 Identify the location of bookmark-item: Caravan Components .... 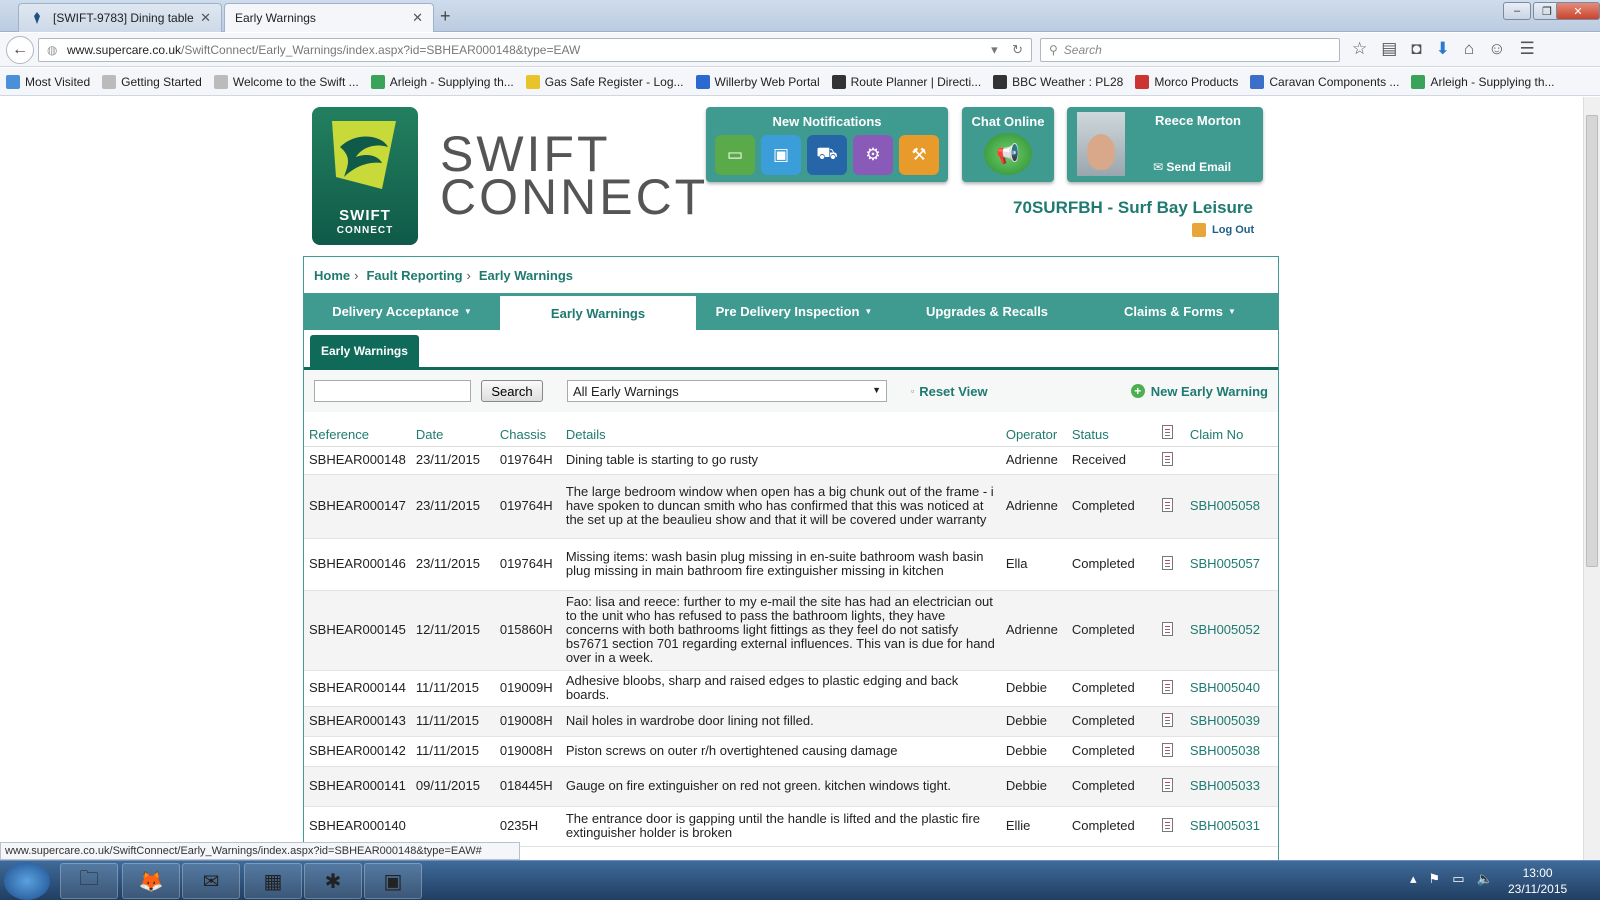
(1324, 81).